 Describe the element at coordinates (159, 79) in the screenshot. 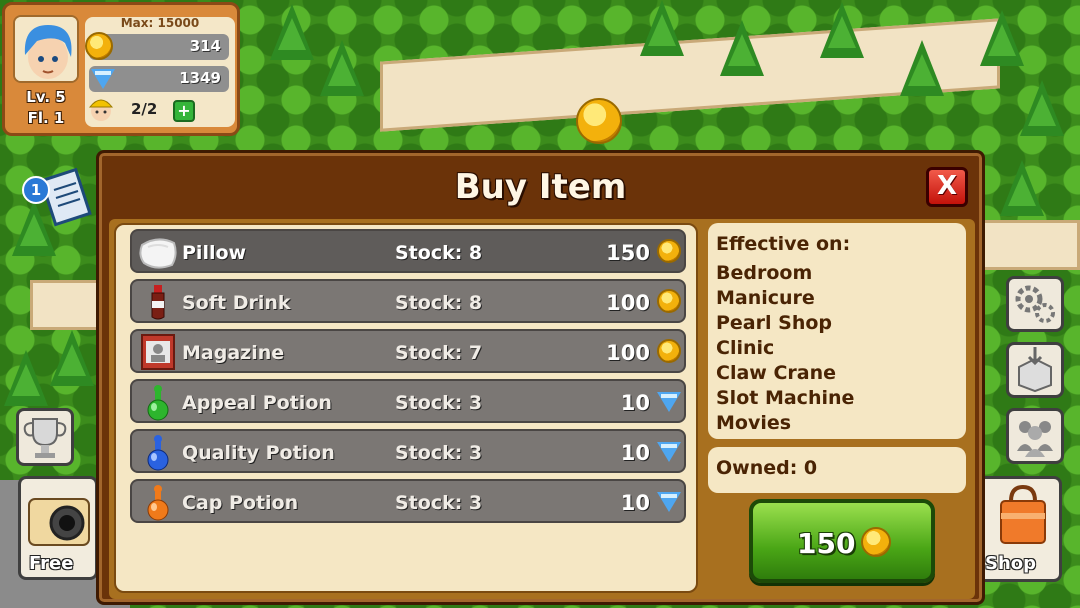

I see `gem-counter: 1349` at that location.